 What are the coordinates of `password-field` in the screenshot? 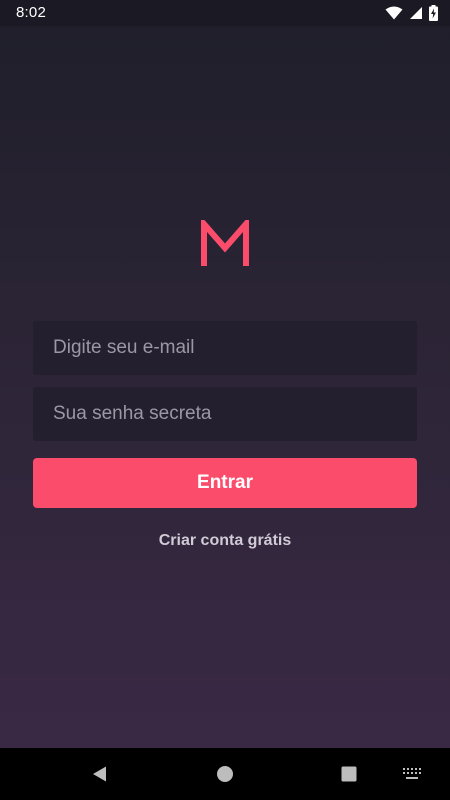 It's located at (225, 414).